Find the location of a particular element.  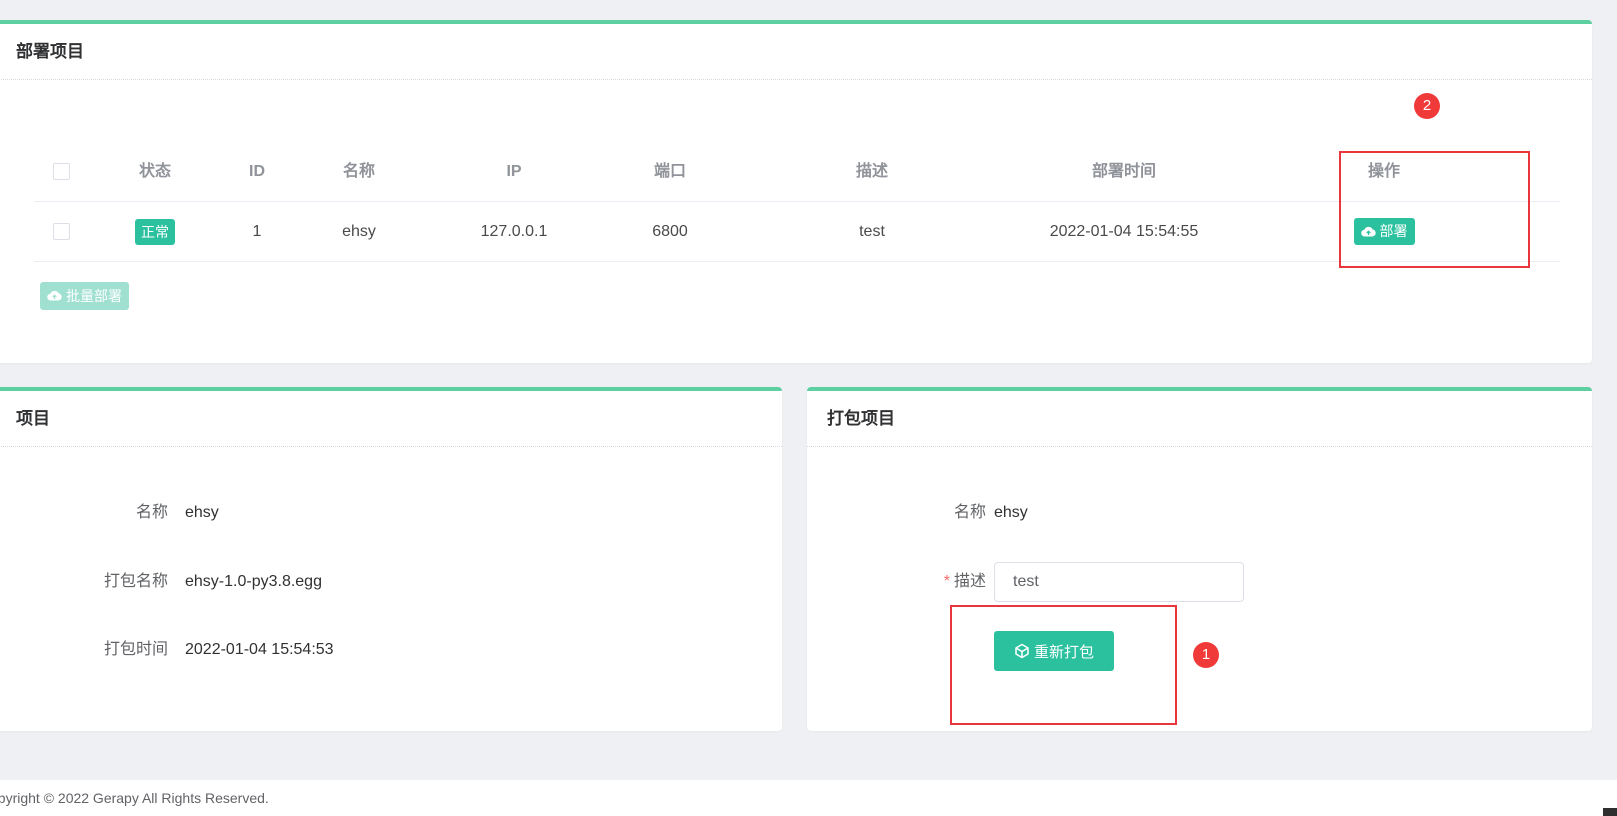

package-name-row: 打包名称 ehsy-1.0-py3.8.egg is located at coordinates (297, 582).